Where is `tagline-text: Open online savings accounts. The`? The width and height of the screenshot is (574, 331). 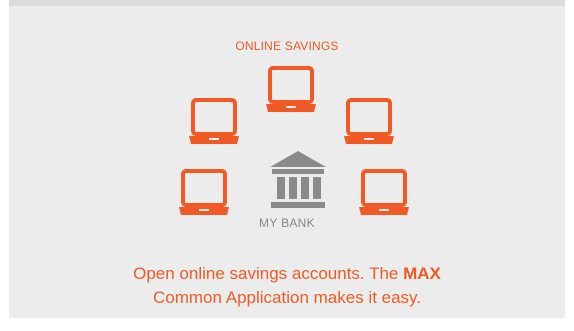
tagline-text: Open online savings accounts. The is located at coordinates (268, 273).